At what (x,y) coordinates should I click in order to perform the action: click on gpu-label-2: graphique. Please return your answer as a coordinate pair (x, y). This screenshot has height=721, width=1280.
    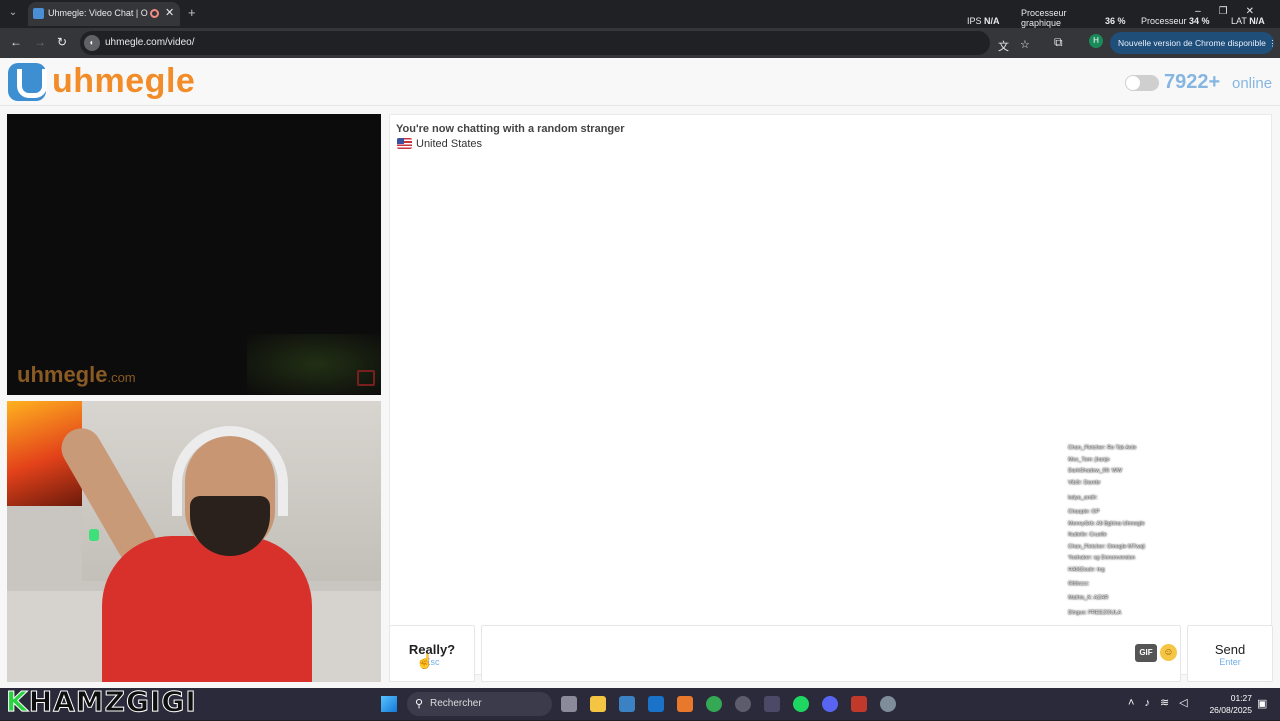
    Looking at the image, I should click on (1041, 23).